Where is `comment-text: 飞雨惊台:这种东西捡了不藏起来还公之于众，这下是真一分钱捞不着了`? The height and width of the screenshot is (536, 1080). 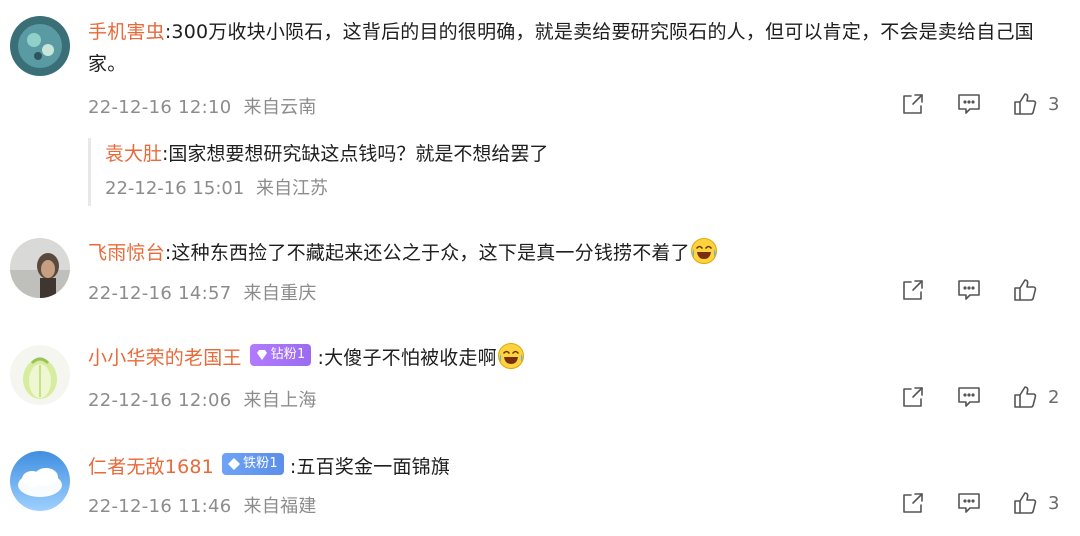 comment-text: 飞雨惊台:这种东西捡了不藏起来还公之于众，这下是真一分钱捞不着了 is located at coordinates (575, 253).